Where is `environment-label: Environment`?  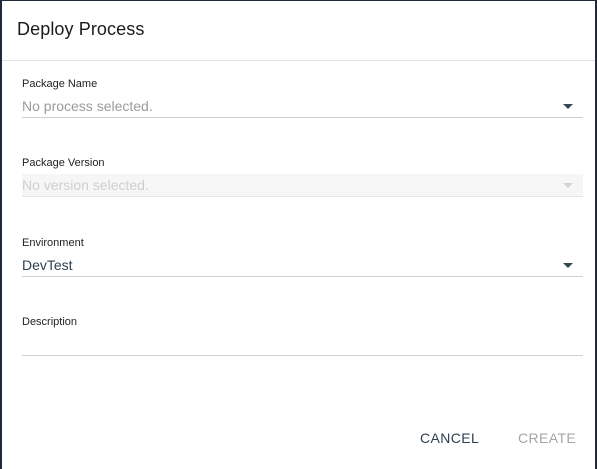 environment-label: Environment is located at coordinates (53, 243).